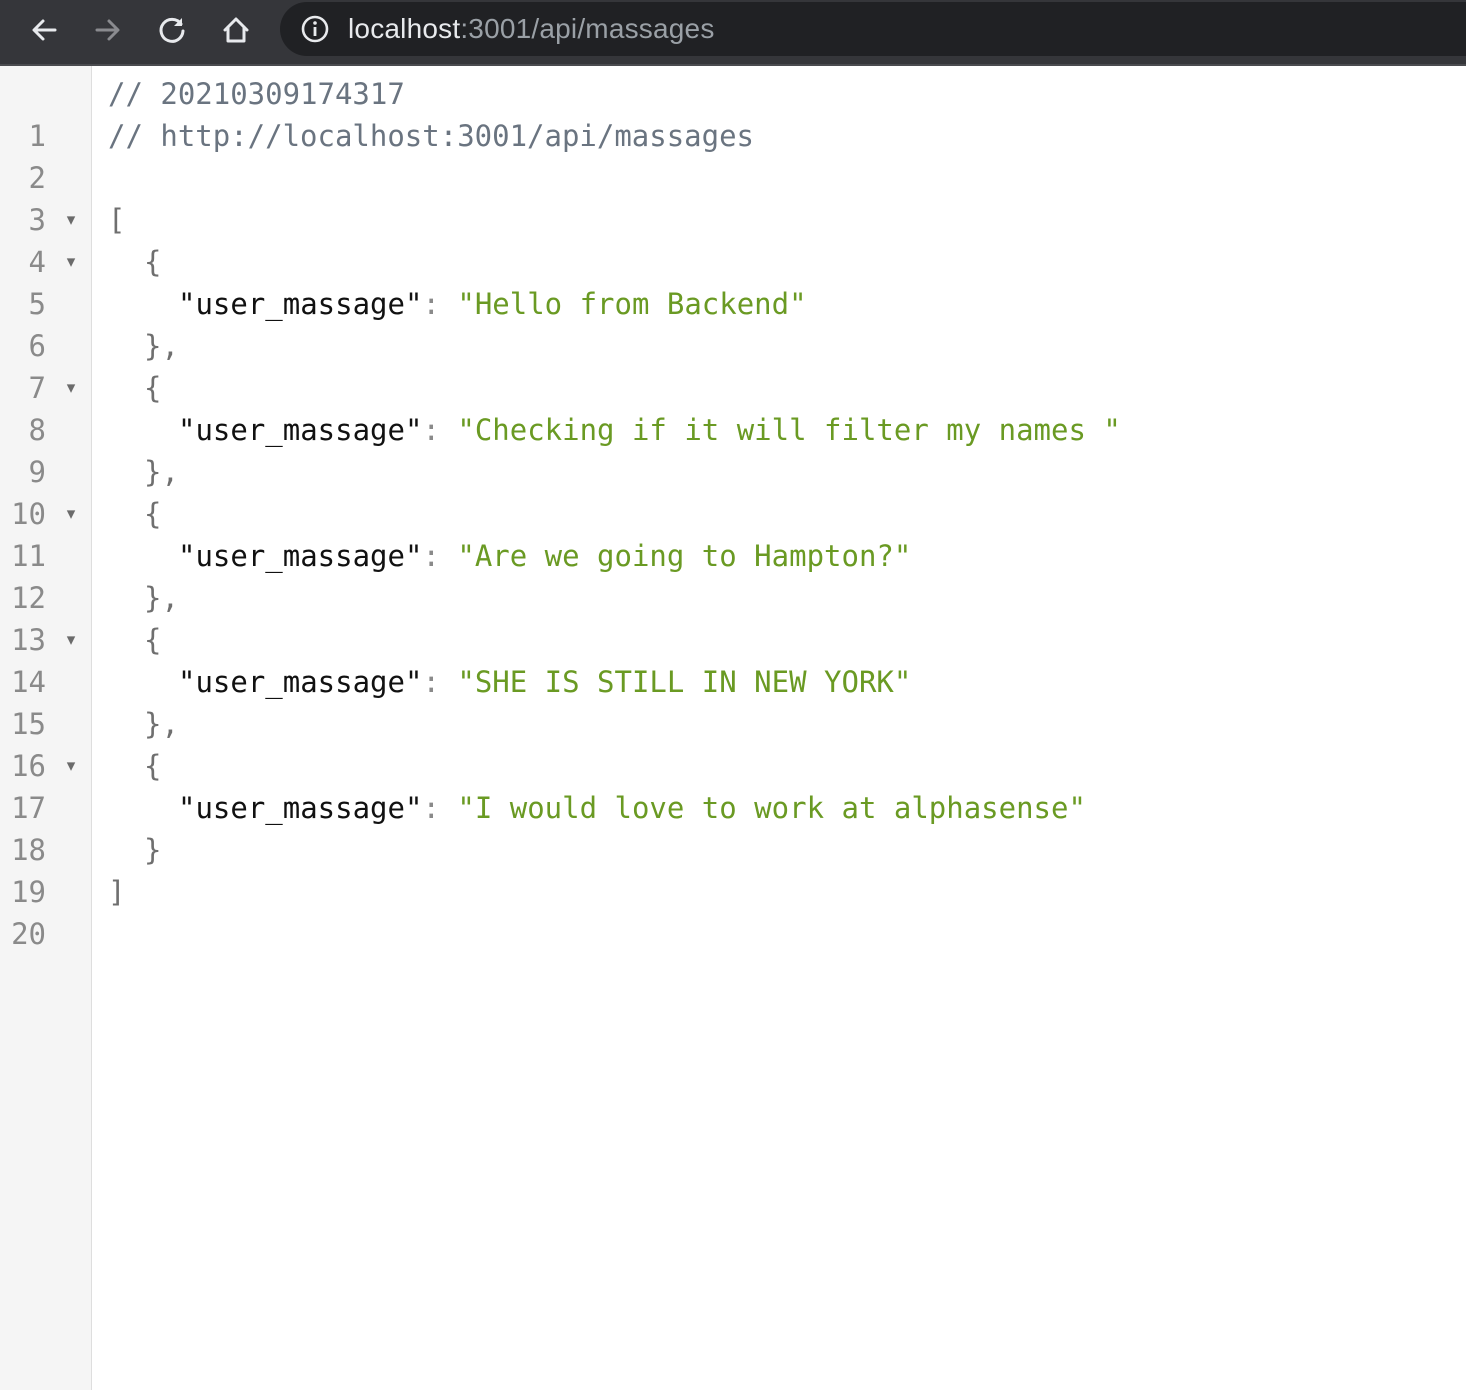 Image resolution: width=1466 pixels, height=1390 pixels. Describe the element at coordinates (733, 659) in the screenshot. I see `code-line: 14 ▾ {` at that location.